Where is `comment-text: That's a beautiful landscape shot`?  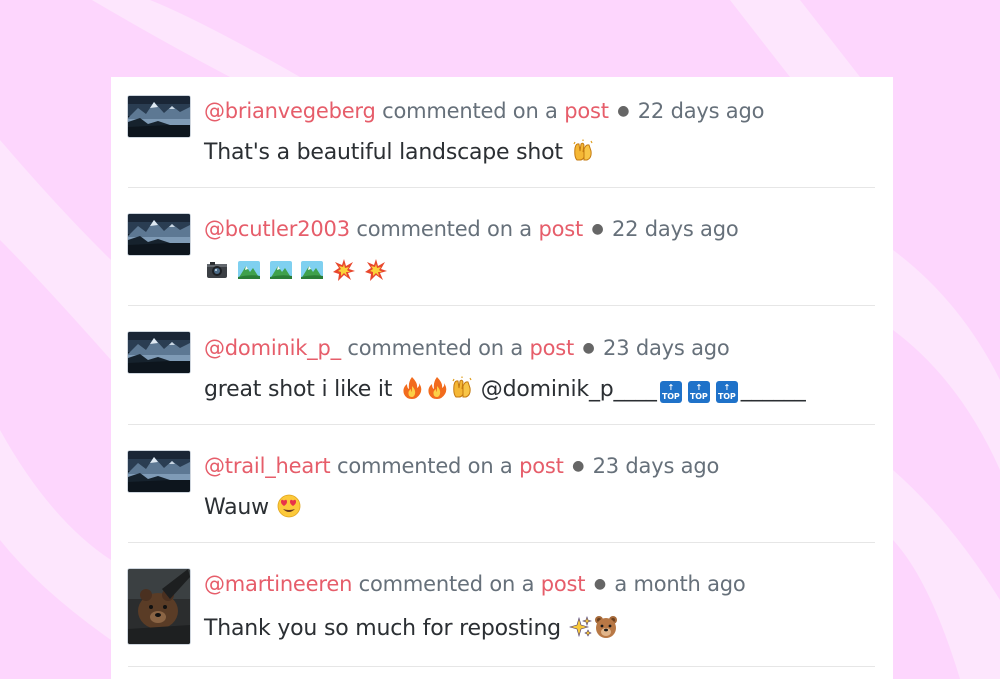 comment-text: That's a beautiful landscape shot is located at coordinates (399, 152).